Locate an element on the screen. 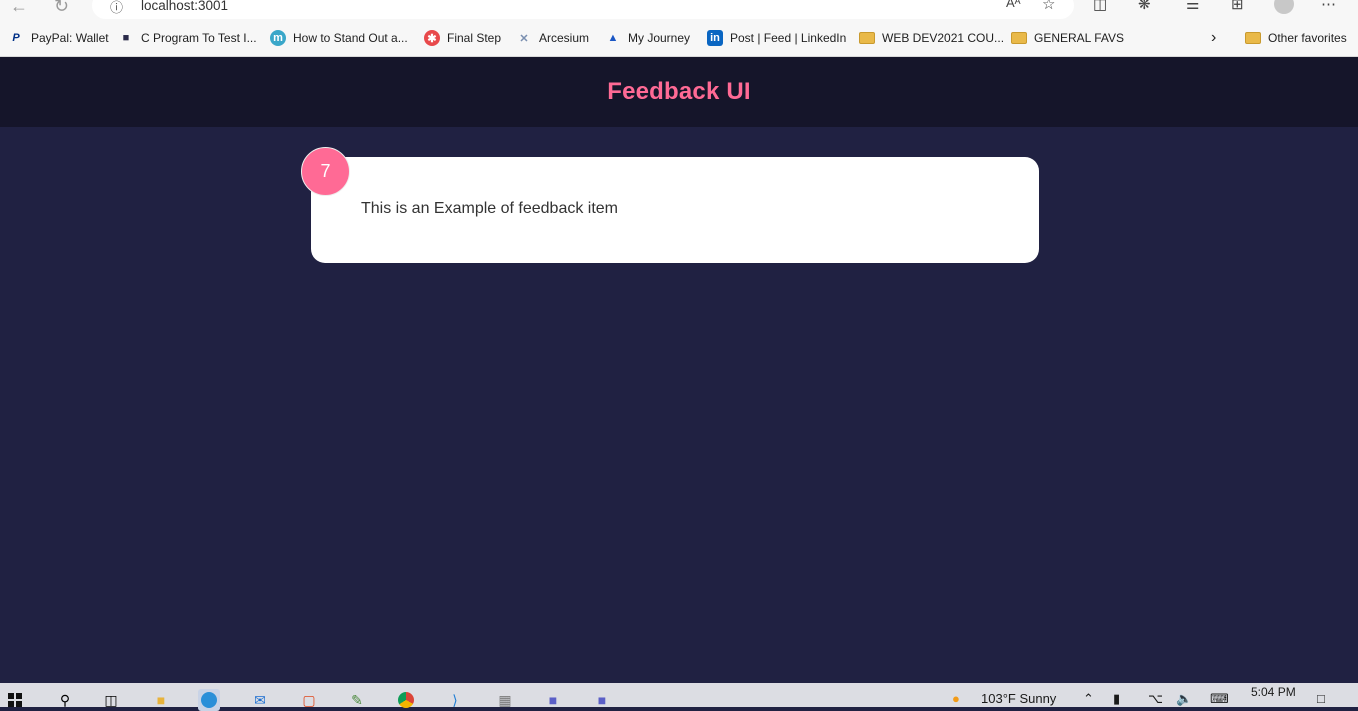 This screenshot has height=711, width=1358. chrome-icon is located at coordinates (406, 700).